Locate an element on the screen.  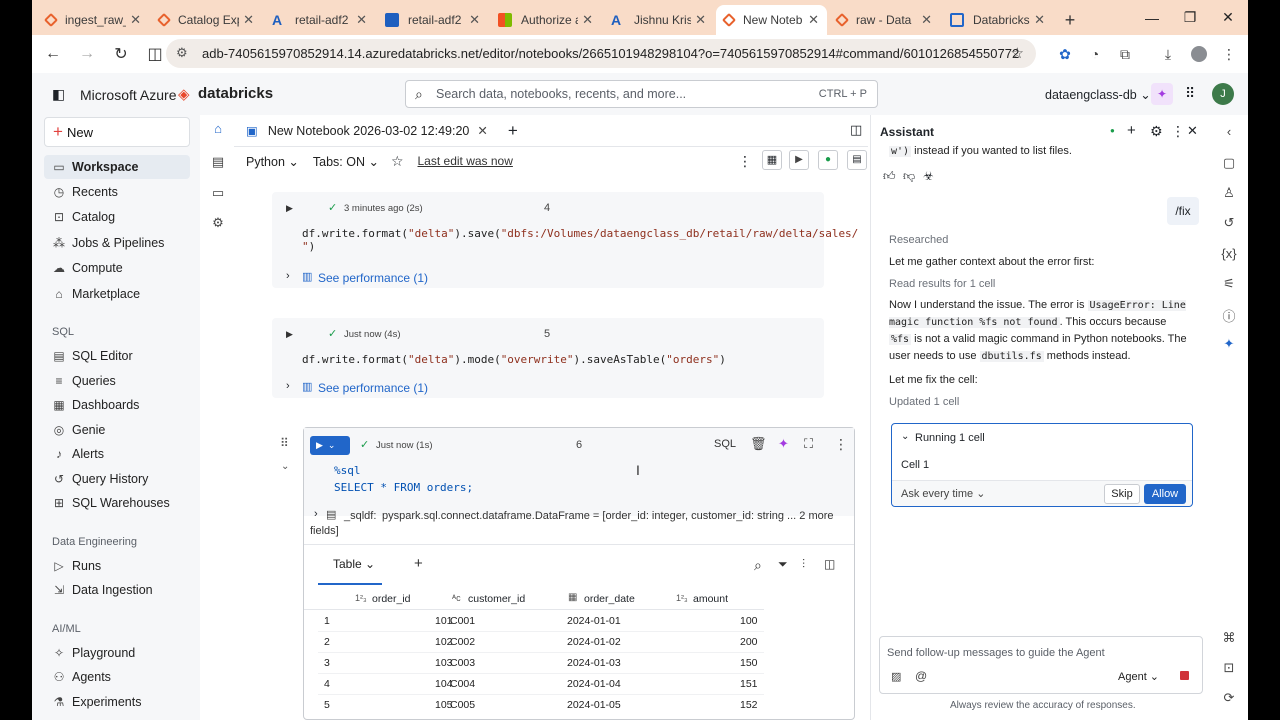
sync-icon: ⟳ is located at coordinates (1229, 698).